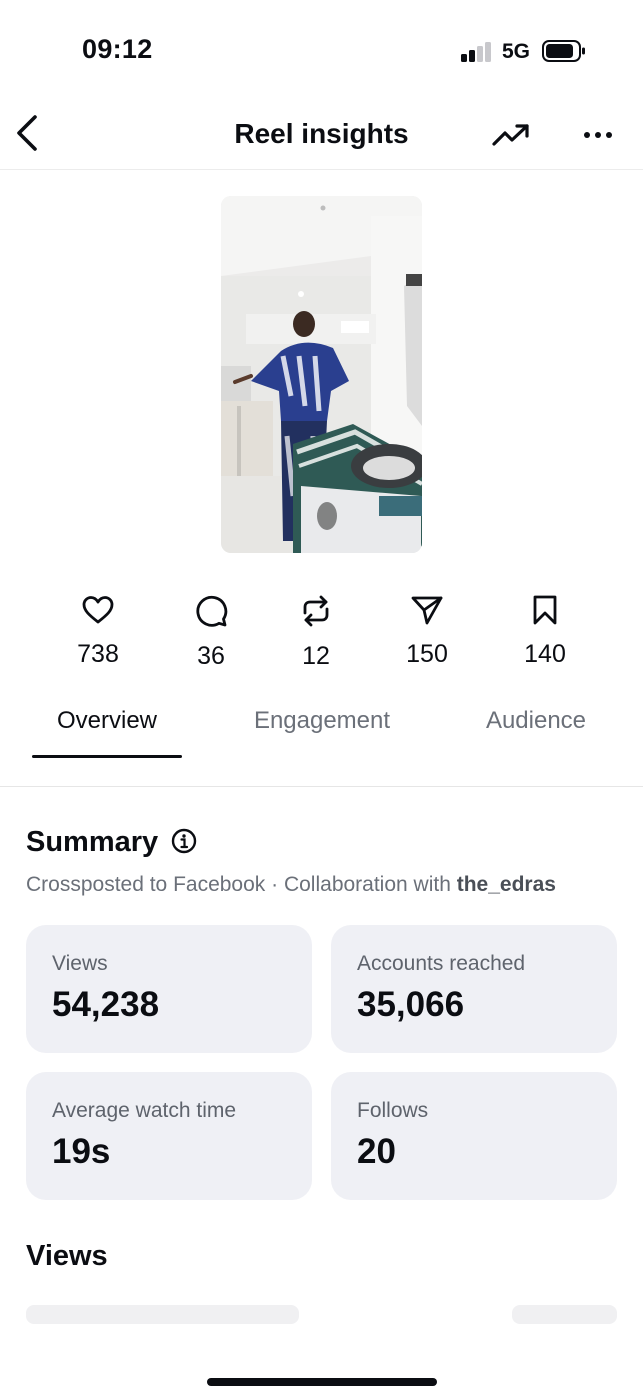 The height and width of the screenshot is (1399, 643). What do you see at coordinates (545, 631) in the screenshot?
I see `saves-stat: 140` at bounding box center [545, 631].